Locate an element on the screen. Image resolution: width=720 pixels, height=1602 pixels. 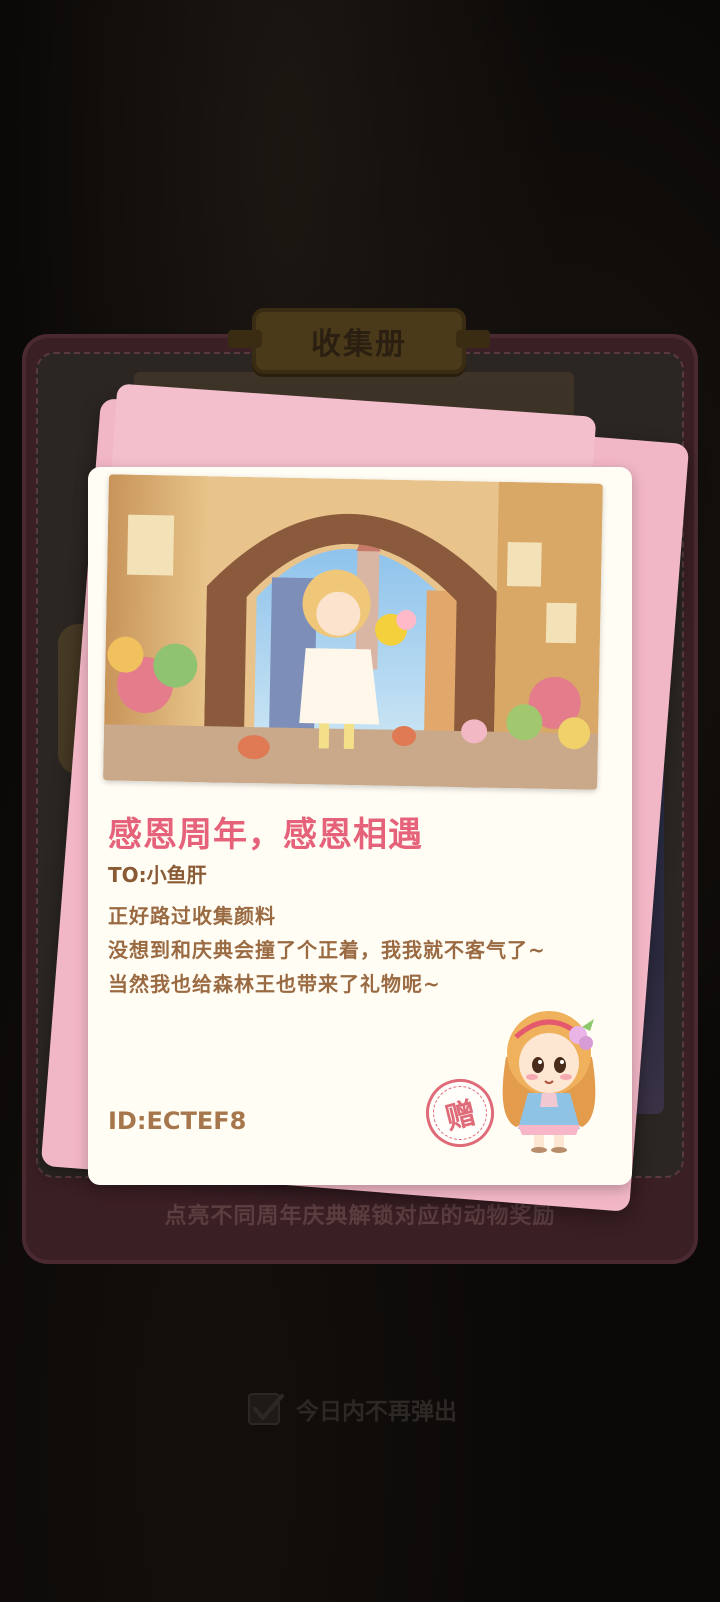
archway-street-illustration is located at coordinates (353, 632).